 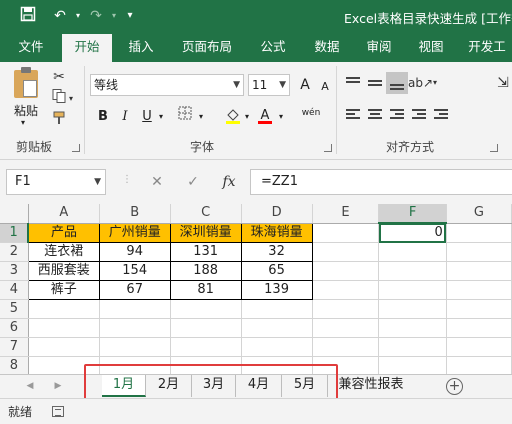 I want to click on increase-indent-button, so click(x=441, y=115).